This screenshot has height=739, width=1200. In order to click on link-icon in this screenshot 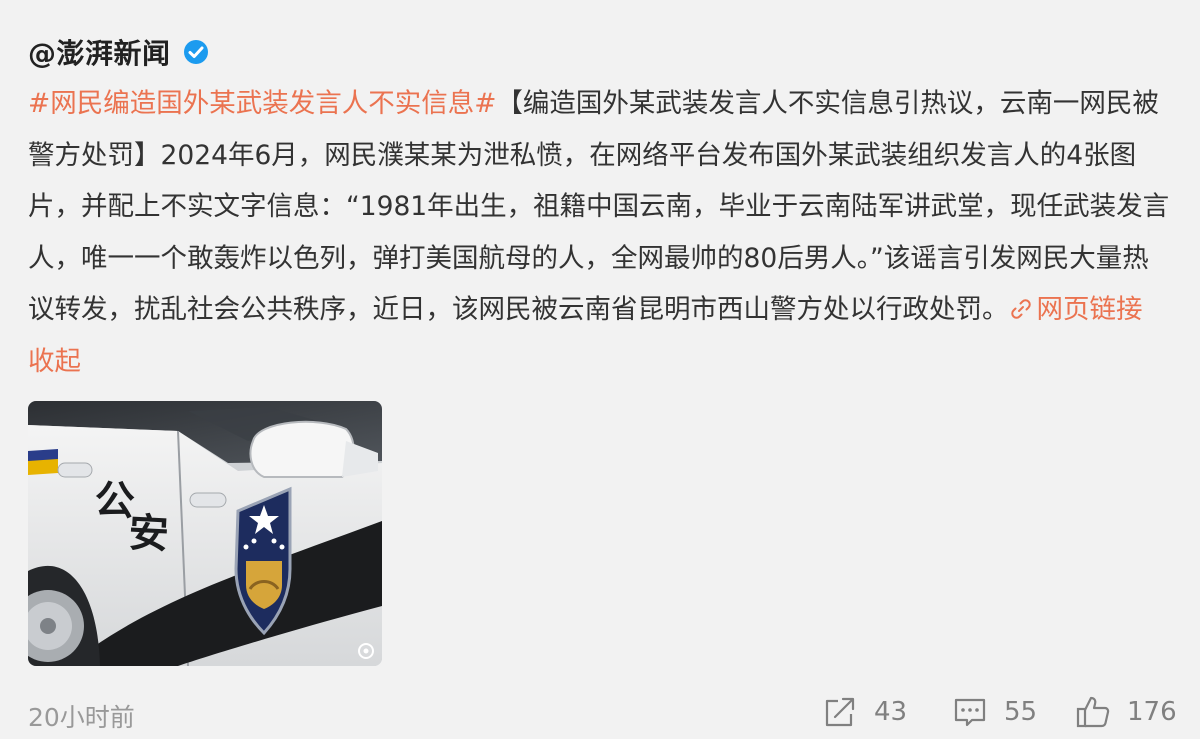, I will do `click(1020, 309)`.